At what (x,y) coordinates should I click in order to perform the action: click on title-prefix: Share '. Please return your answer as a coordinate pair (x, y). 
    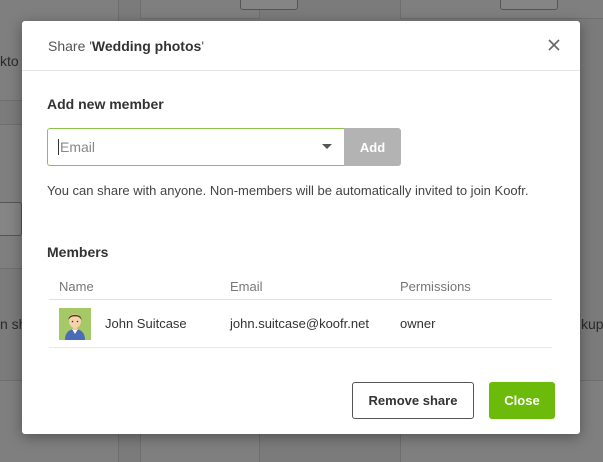
    Looking at the image, I should click on (70, 45).